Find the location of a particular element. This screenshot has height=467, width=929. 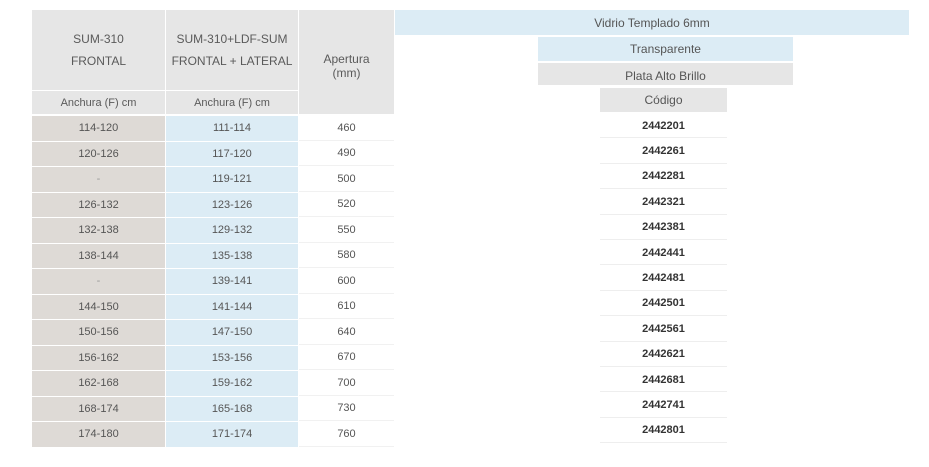

code-cell: 2442381 is located at coordinates (663, 227).